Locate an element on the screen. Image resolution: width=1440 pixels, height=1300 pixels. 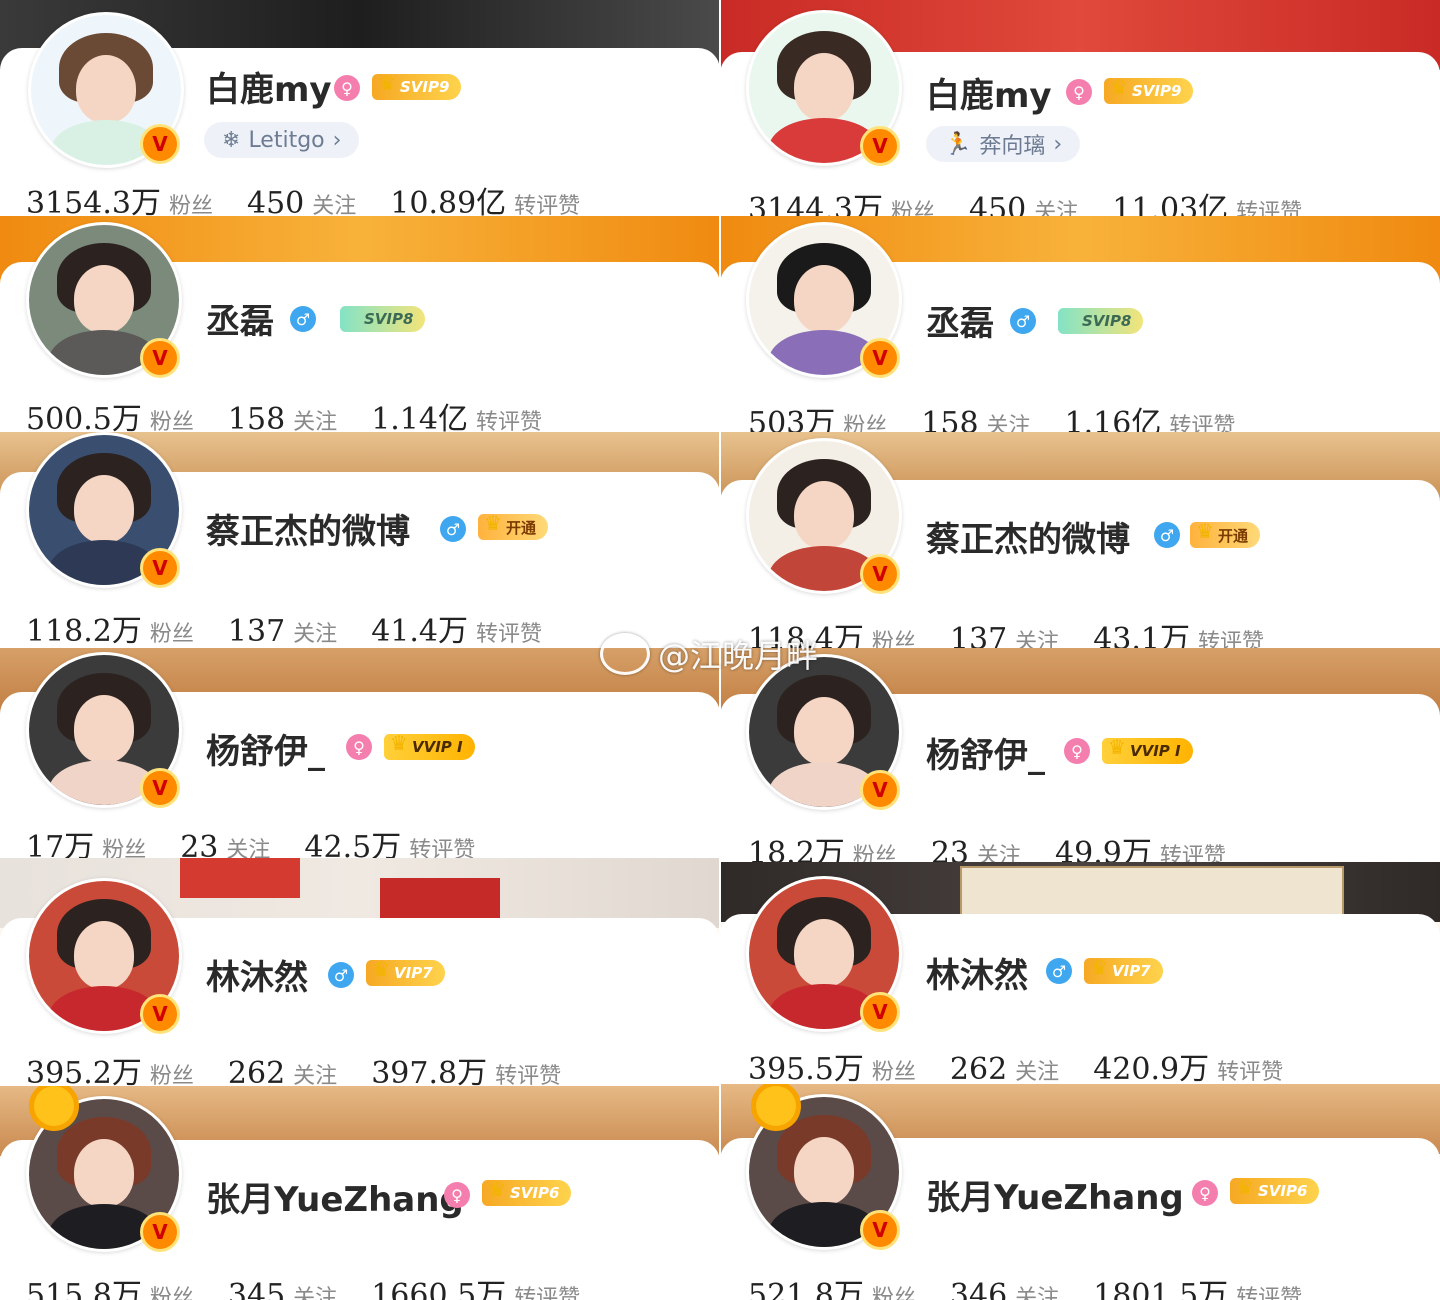
banner-decoration is located at coordinates (240, 878).